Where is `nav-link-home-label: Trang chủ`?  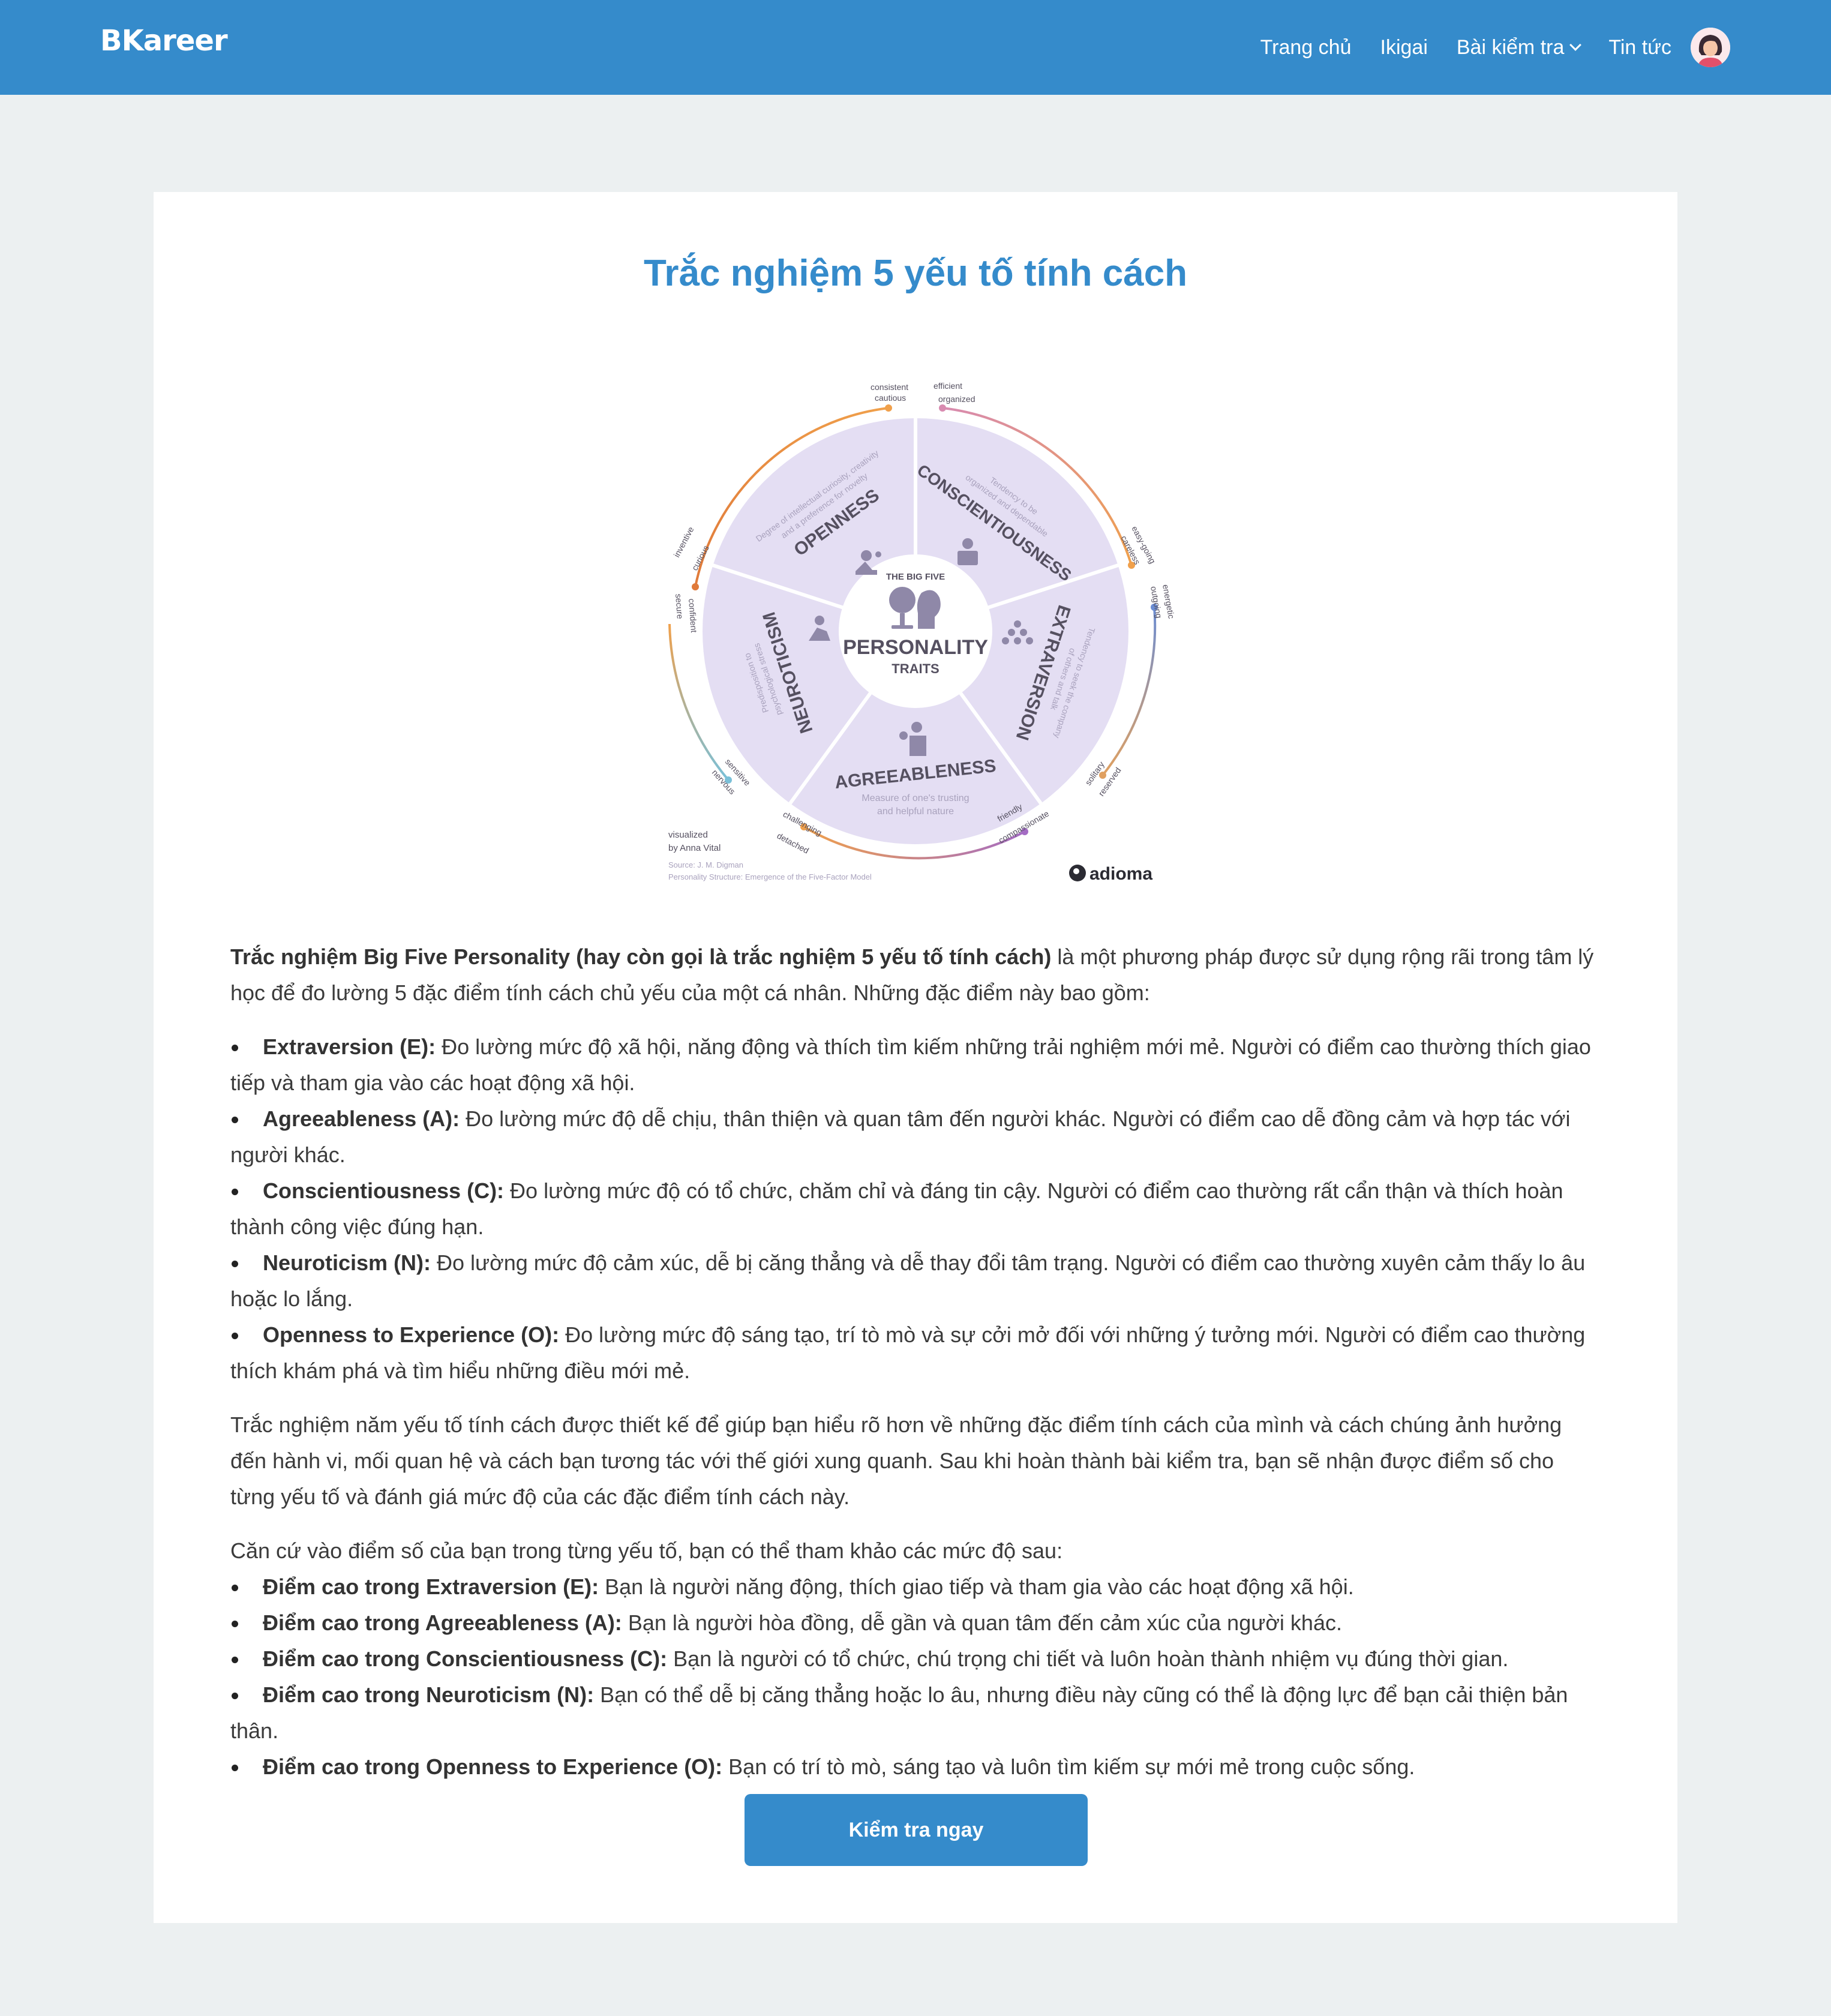
nav-link-home-label: Trang chủ is located at coordinates (1306, 47).